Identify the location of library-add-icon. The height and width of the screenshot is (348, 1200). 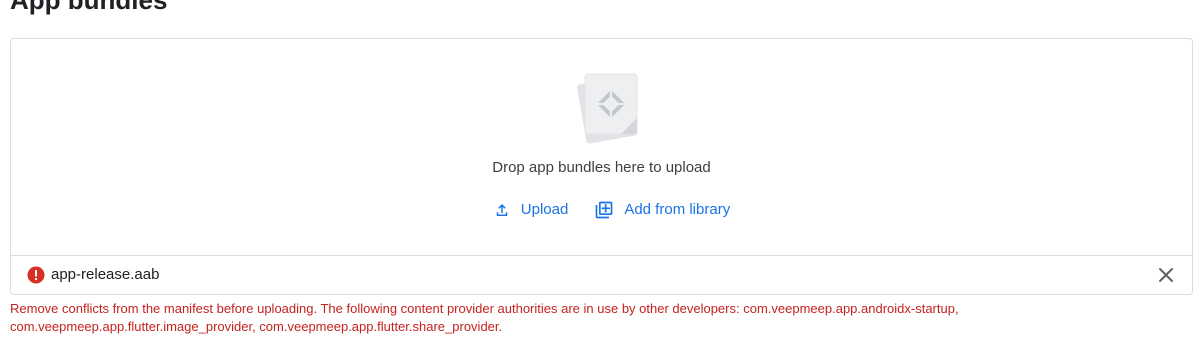
(604, 210).